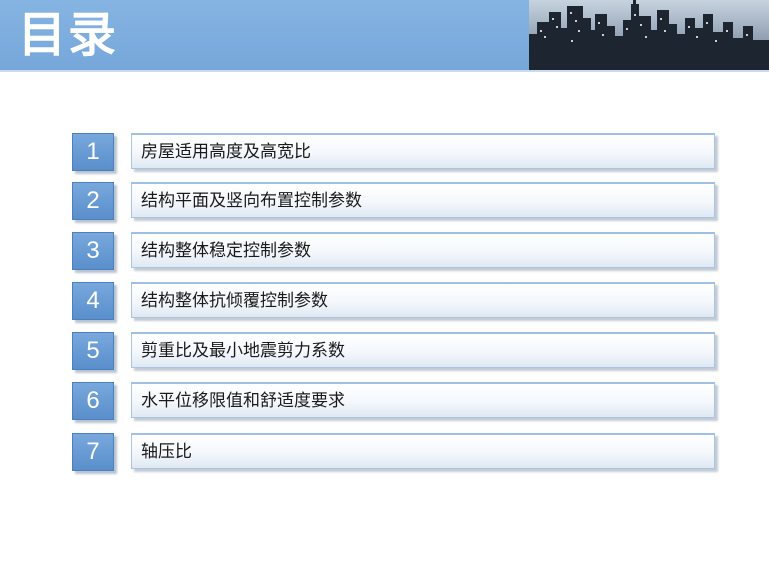  What do you see at coordinates (226, 152) in the screenshot?
I see `toc-label-1: 房屋适用高度及高宽比` at bounding box center [226, 152].